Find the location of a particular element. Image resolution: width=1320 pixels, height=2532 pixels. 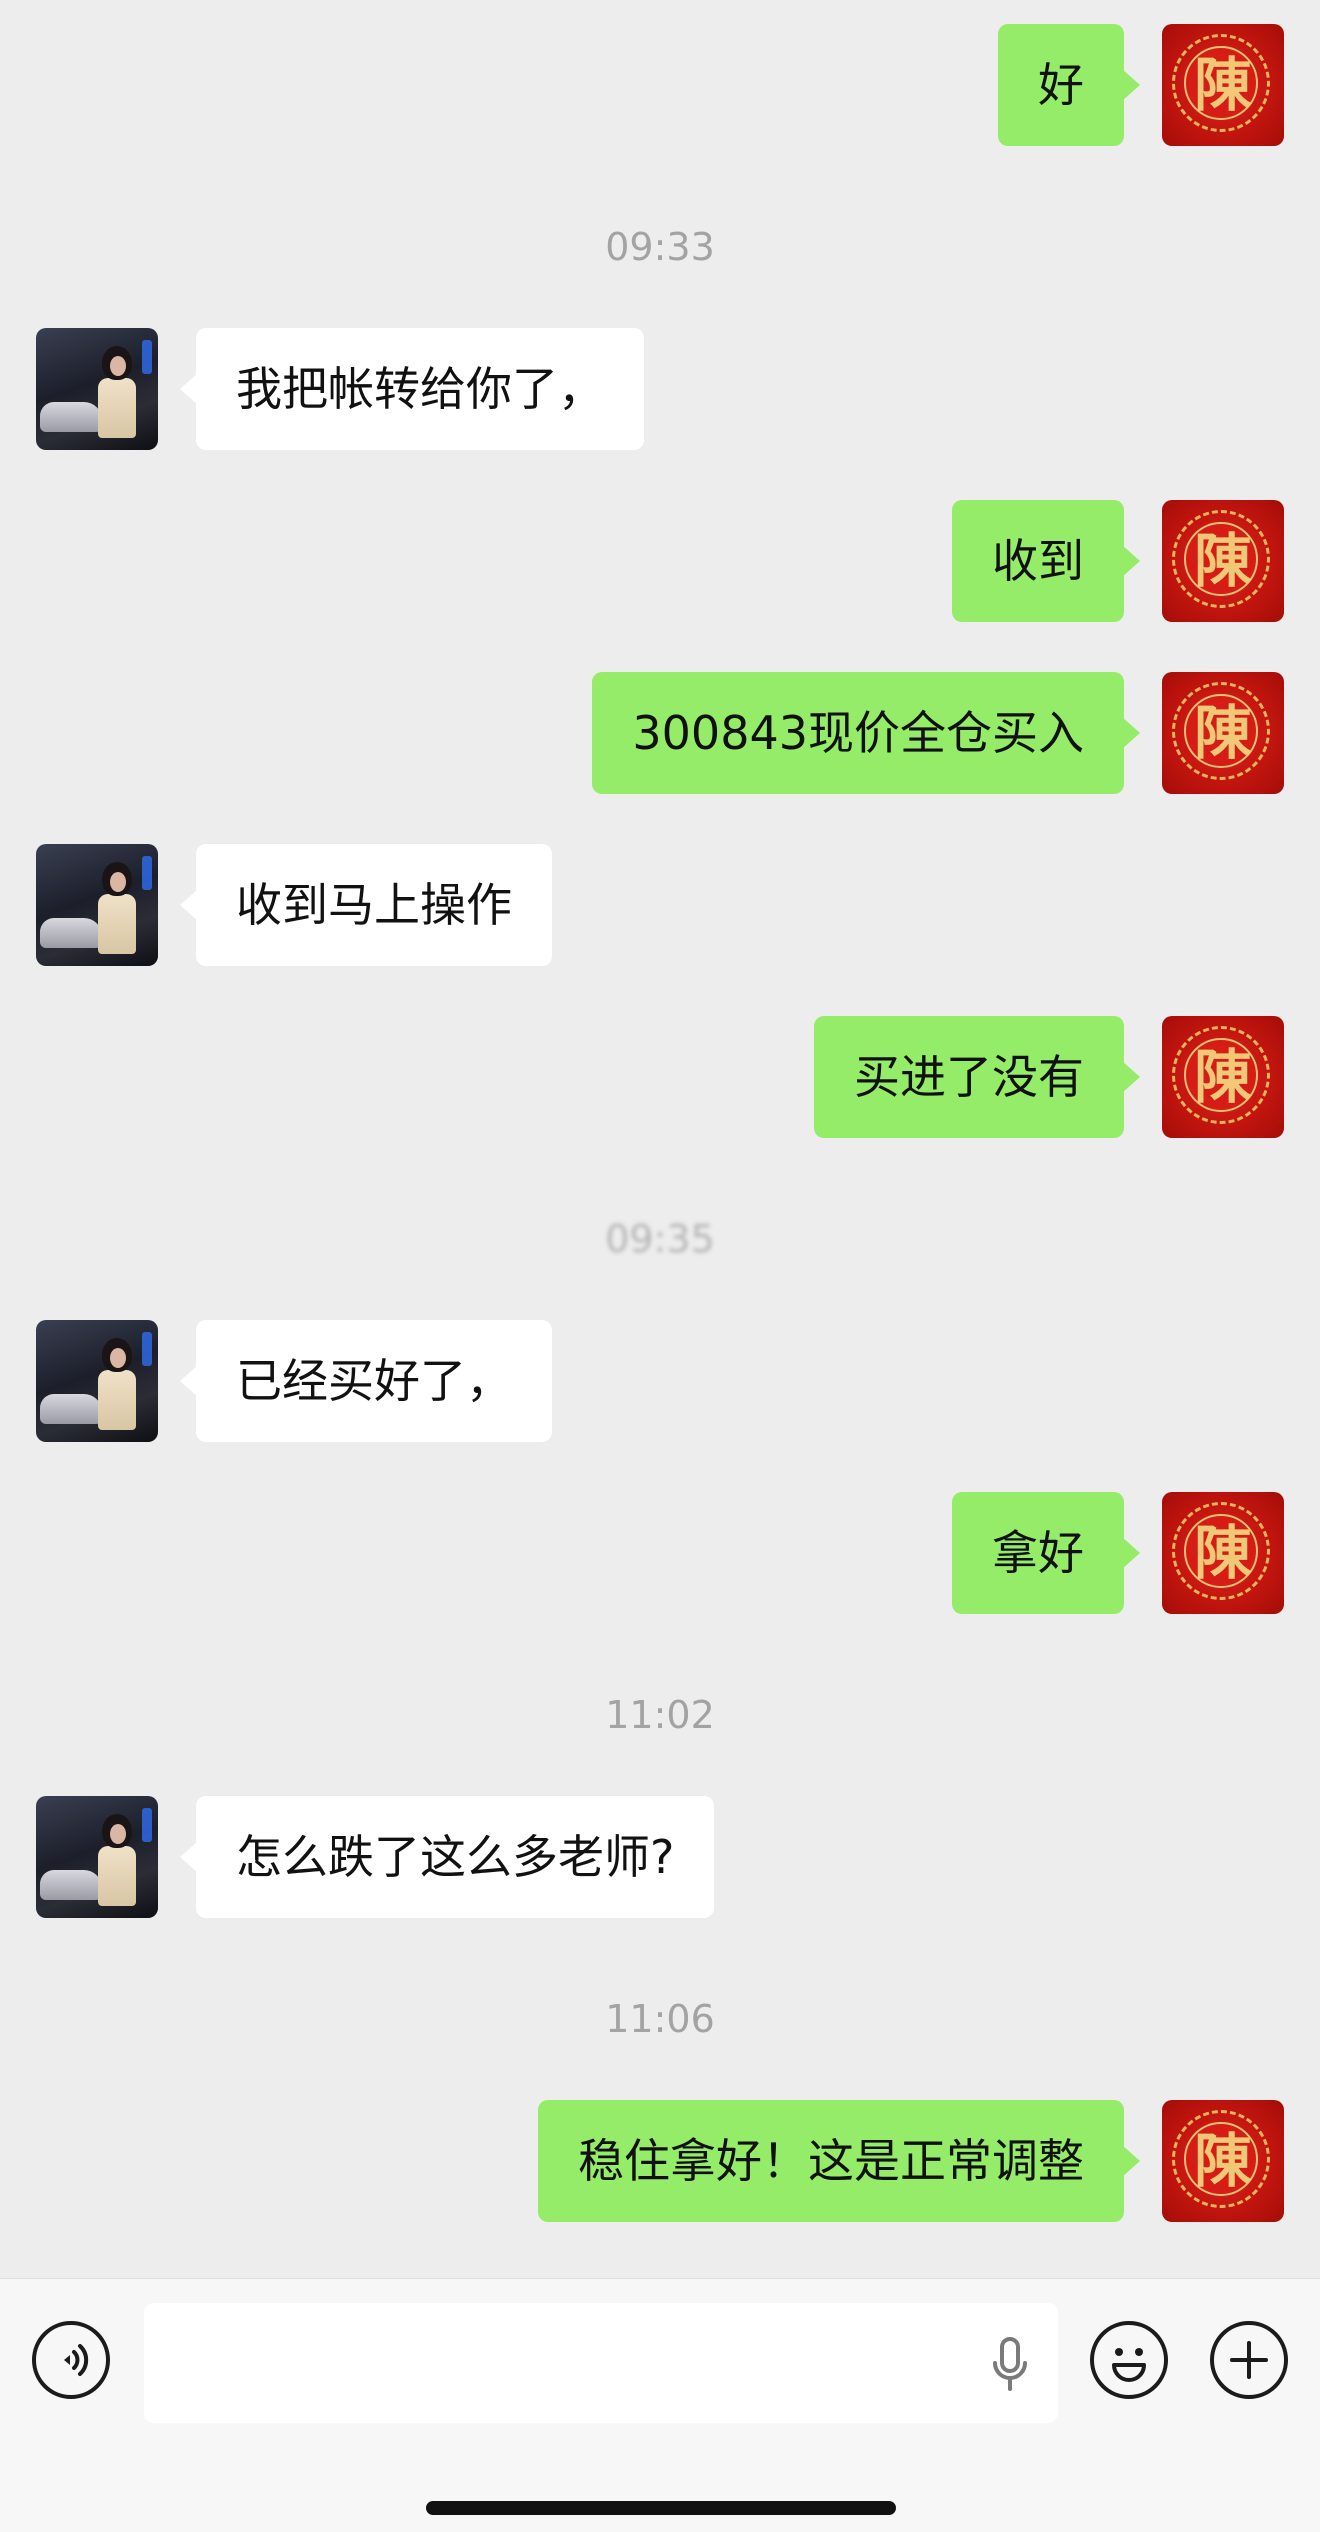

home-indicator is located at coordinates (661, 2508).